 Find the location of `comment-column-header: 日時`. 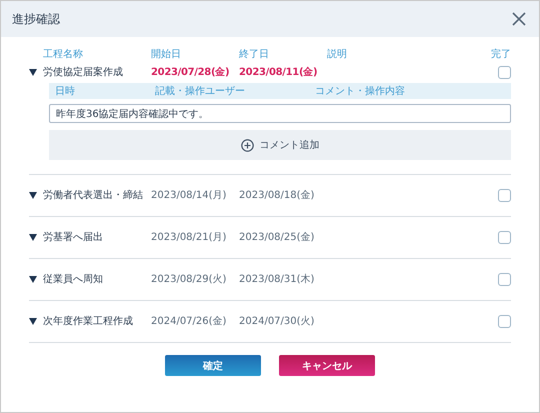

comment-column-header: 日時 is located at coordinates (65, 91).